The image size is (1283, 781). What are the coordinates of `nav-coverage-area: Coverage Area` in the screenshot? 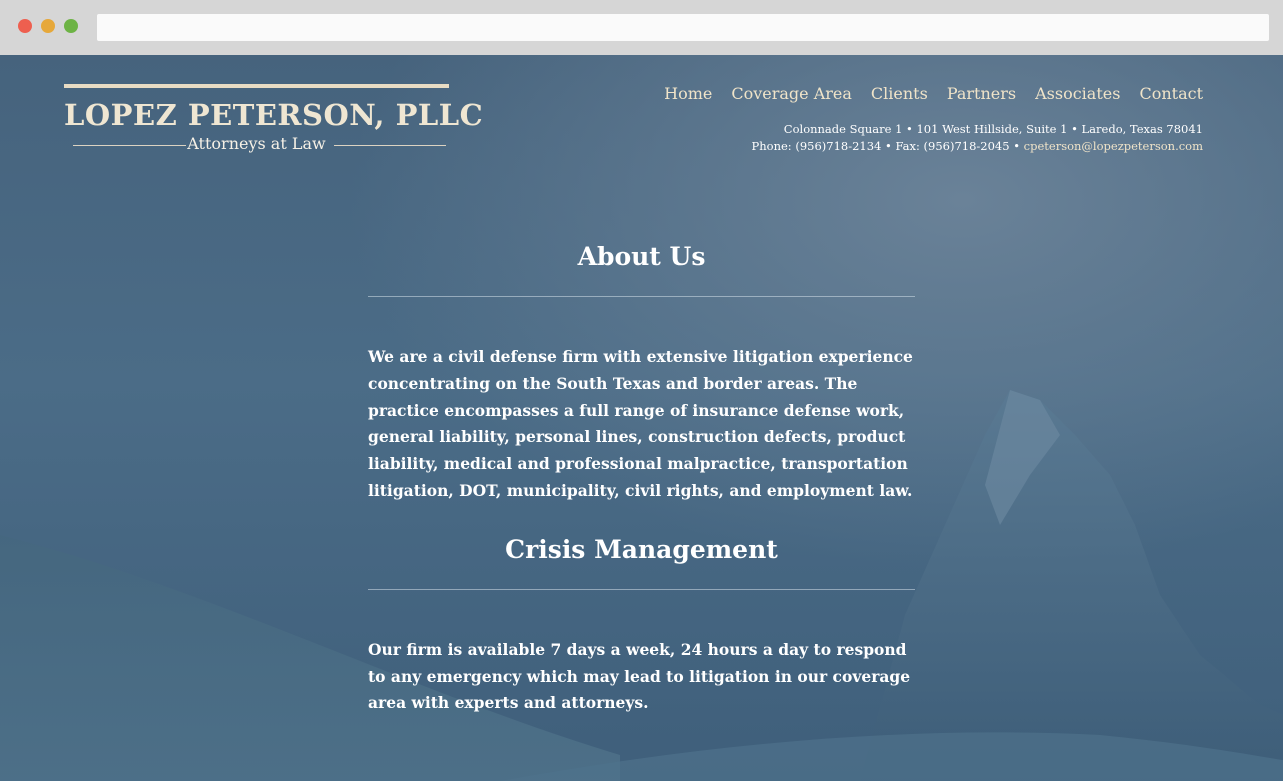 It's located at (791, 93).